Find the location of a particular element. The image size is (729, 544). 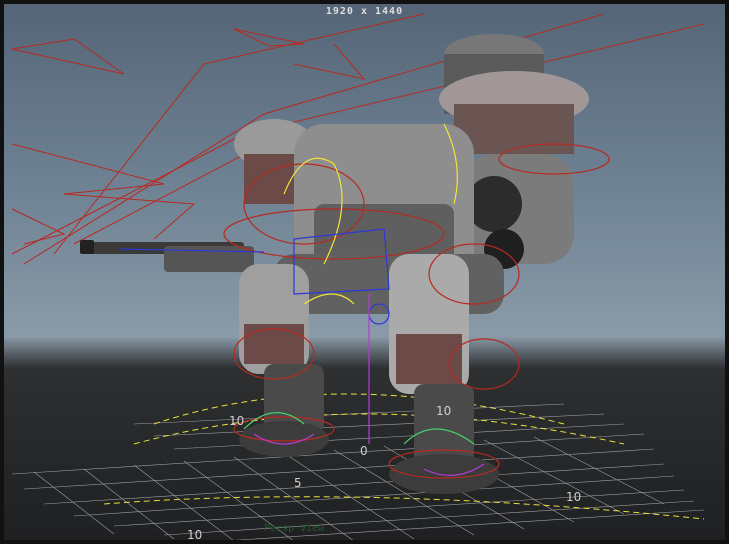

viewport-status-text: Persp View is located at coordinates (294, 528).